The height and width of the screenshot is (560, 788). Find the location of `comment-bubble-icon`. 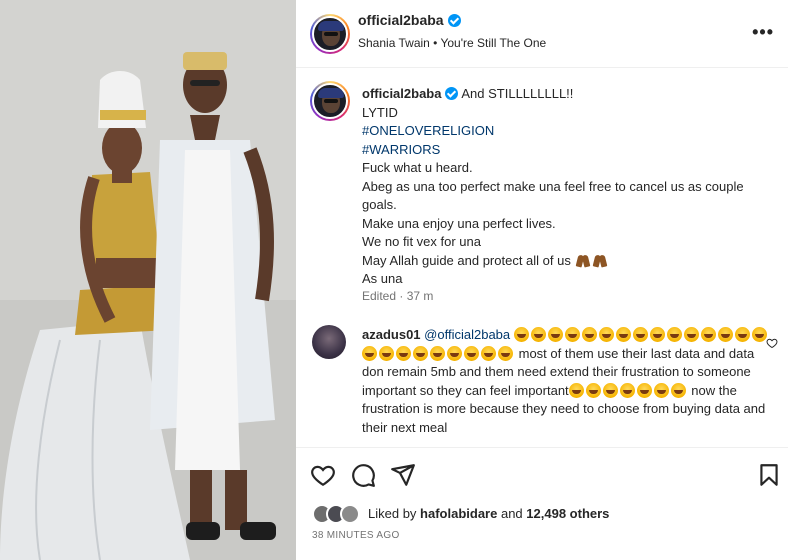

comment-bubble-icon is located at coordinates (363, 475).